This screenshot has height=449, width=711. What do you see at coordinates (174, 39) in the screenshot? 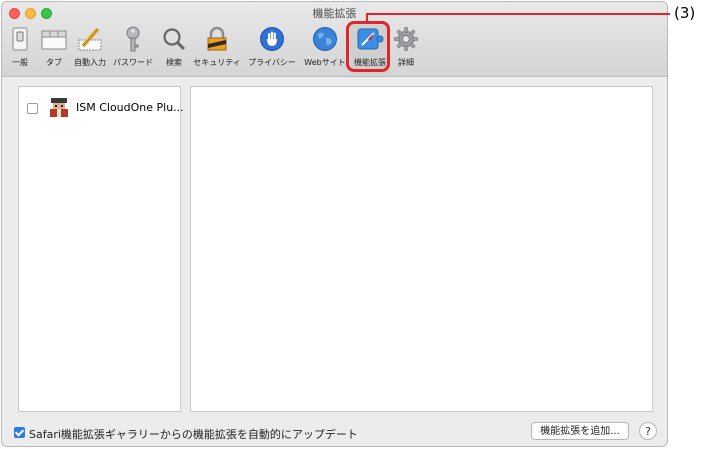
I see `search-icon` at bounding box center [174, 39].